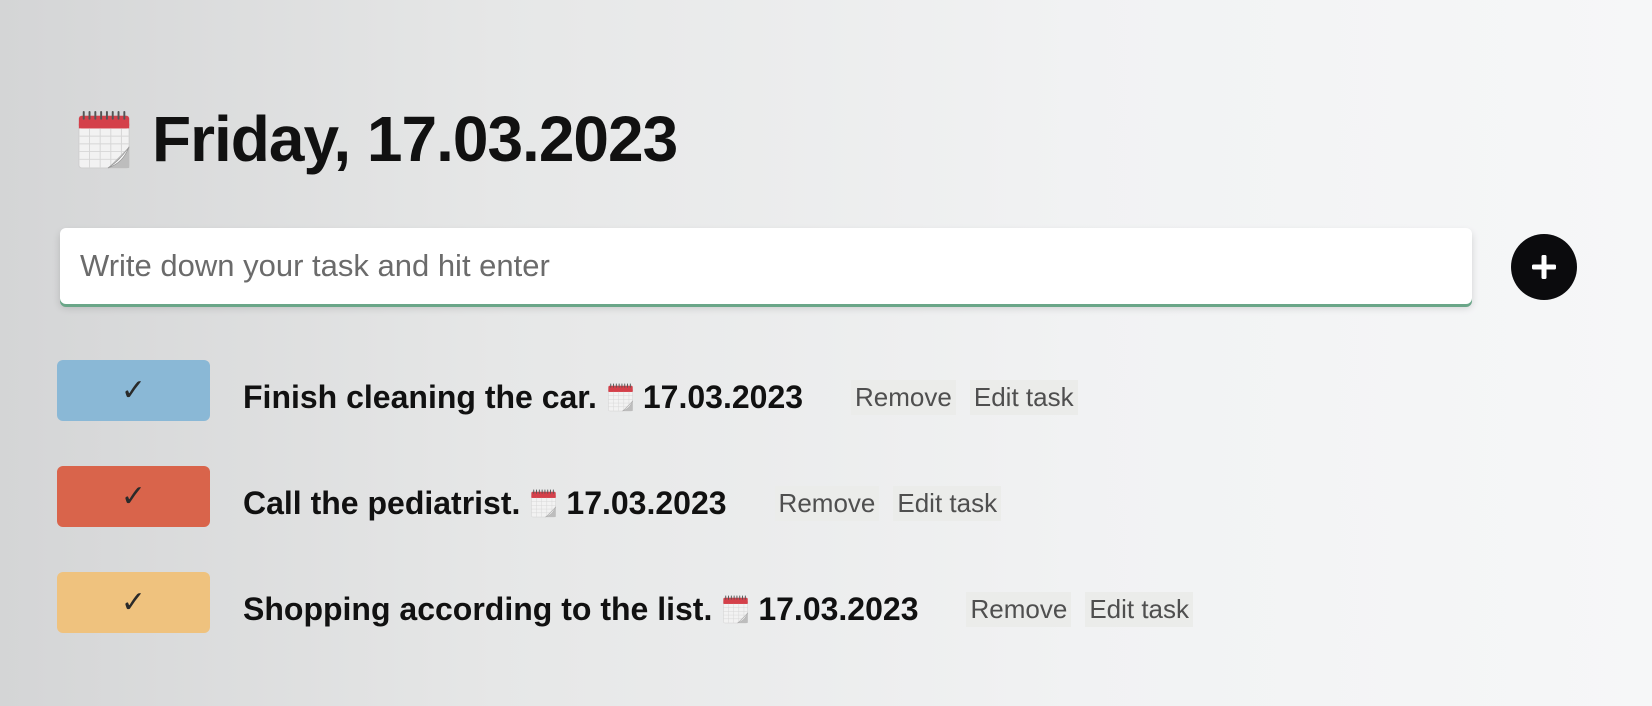 The width and height of the screenshot is (1652, 706). I want to click on task-label: Call the pediatrist., so click(382, 502).